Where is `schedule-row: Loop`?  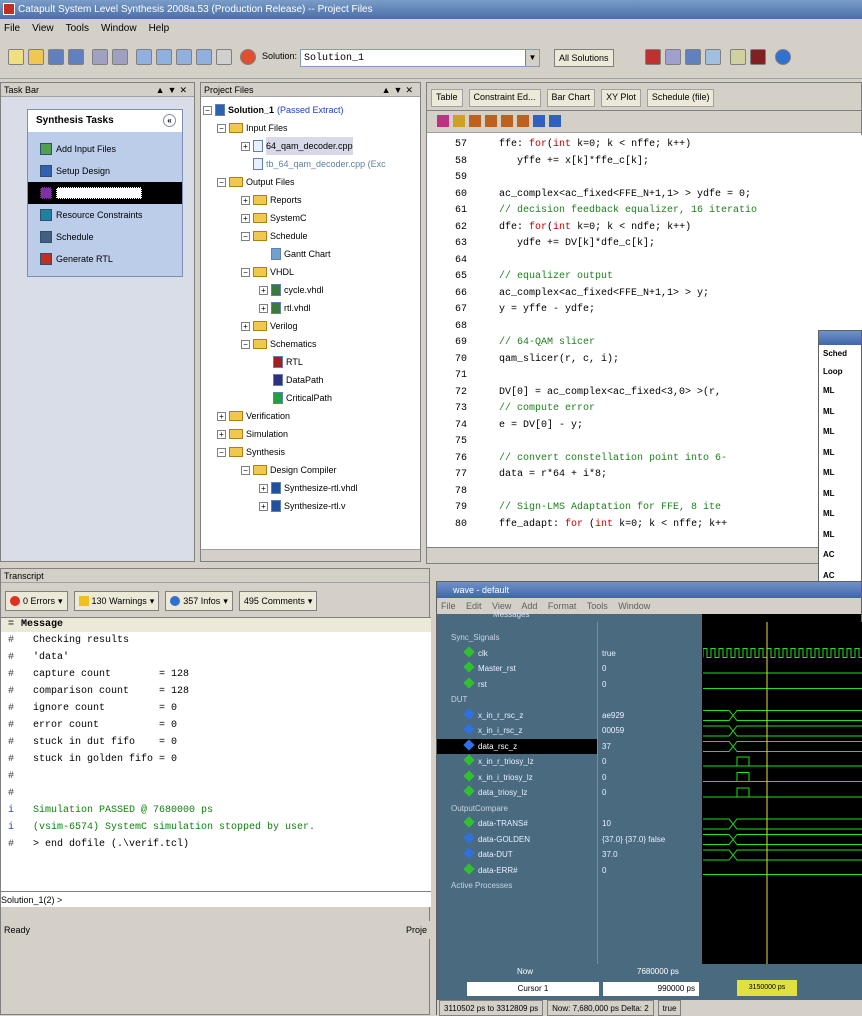
schedule-row: Loop is located at coordinates (842, 372).